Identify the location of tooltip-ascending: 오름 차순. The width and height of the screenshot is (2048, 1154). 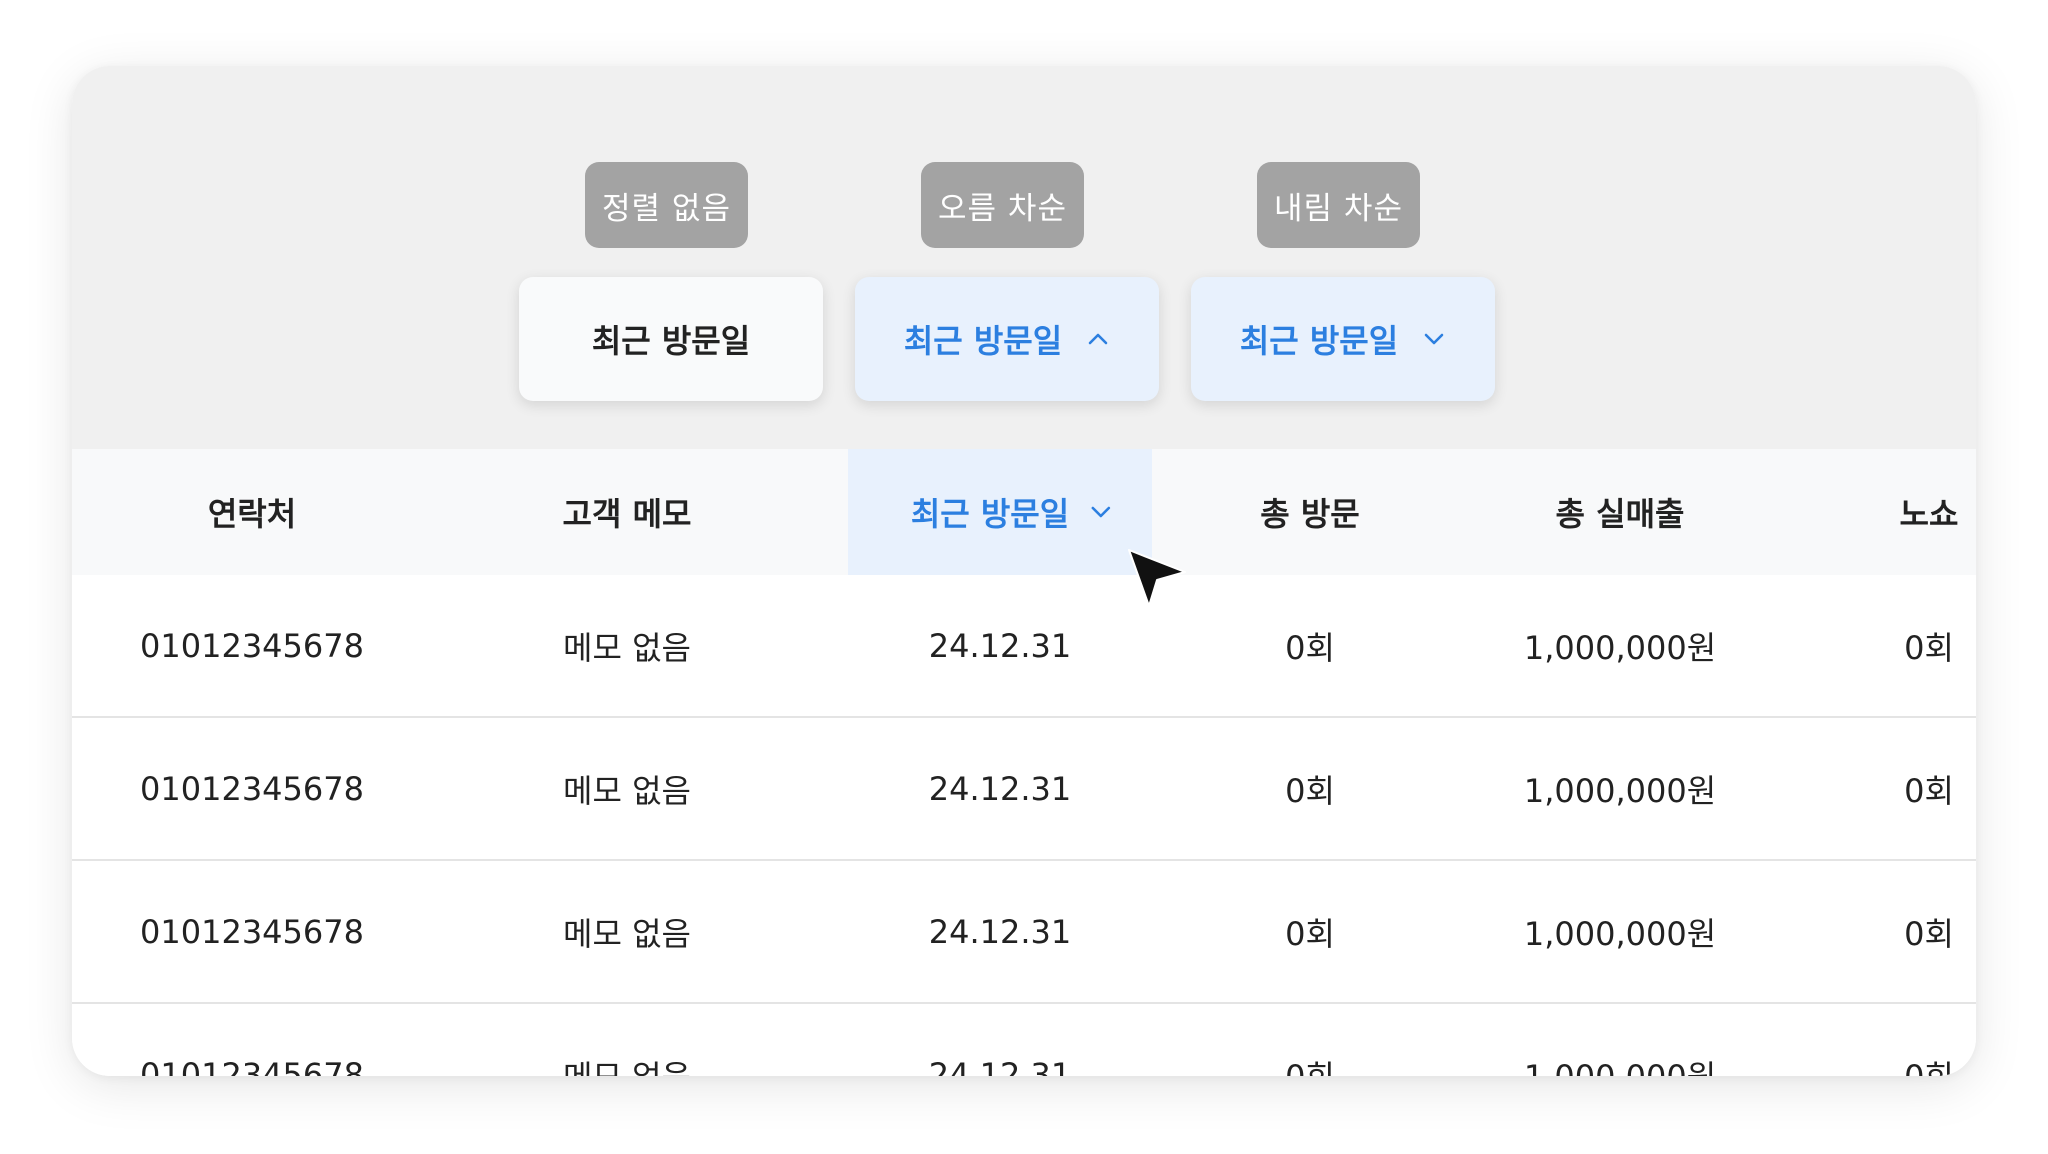
(1002, 205).